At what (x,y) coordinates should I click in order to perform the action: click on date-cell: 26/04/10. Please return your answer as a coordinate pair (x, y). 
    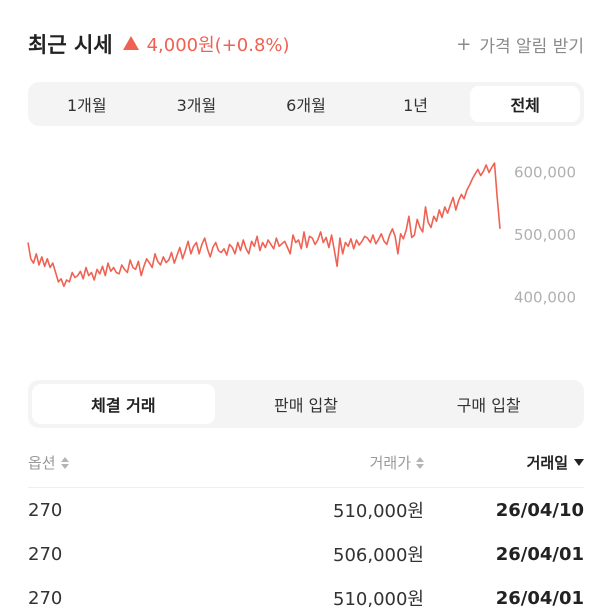
    Looking at the image, I should click on (539, 510).